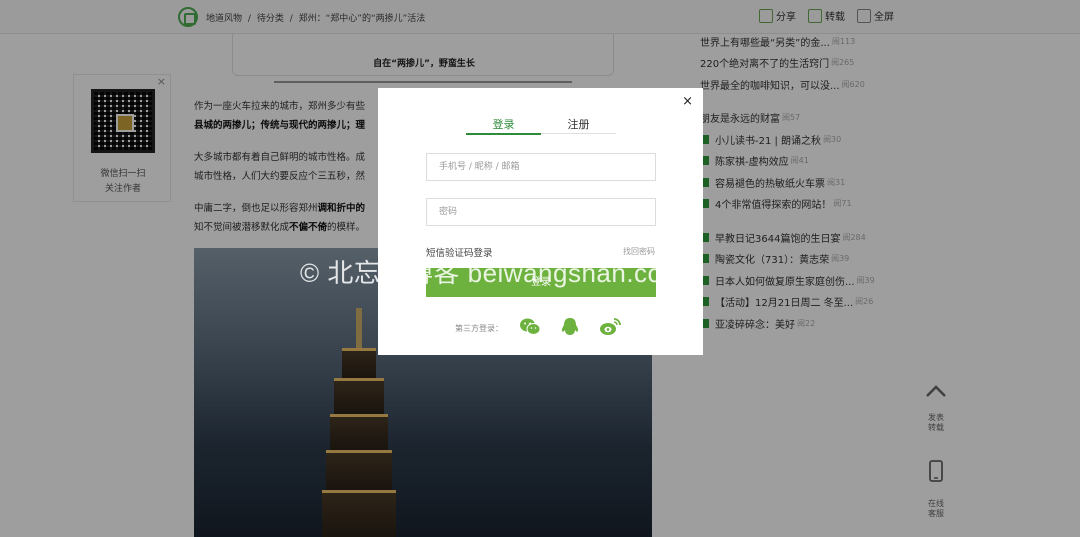 This screenshot has height=537, width=1080. I want to click on weibo-icon, so click(610, 327).